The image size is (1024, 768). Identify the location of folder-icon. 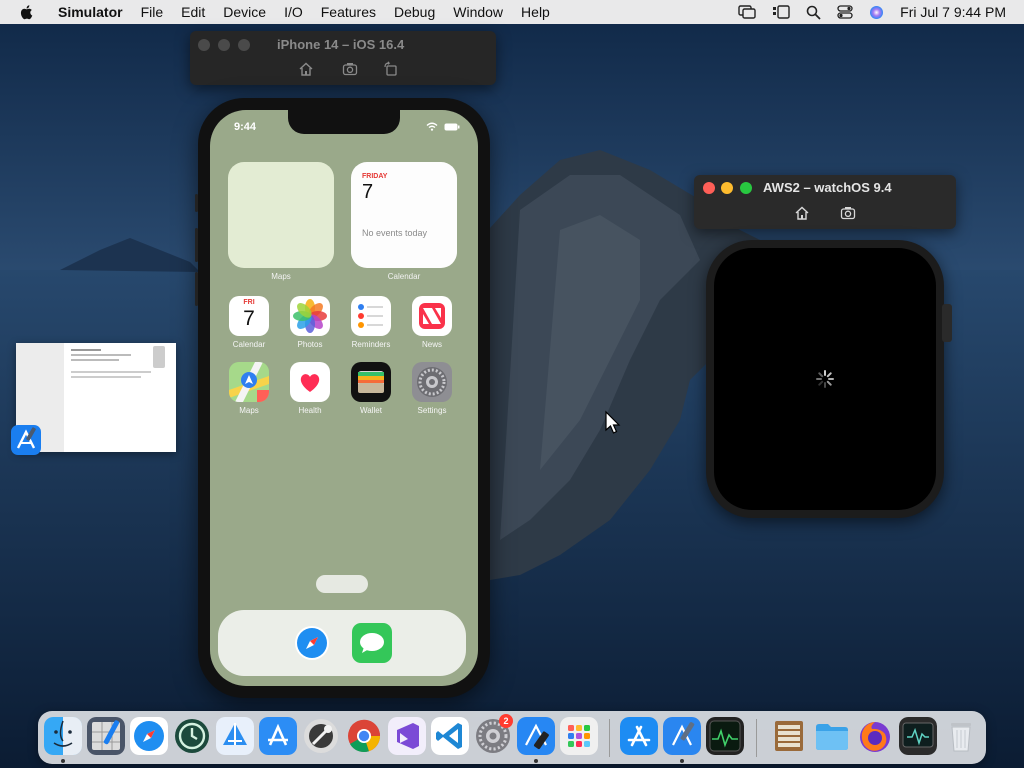
(832, 737).